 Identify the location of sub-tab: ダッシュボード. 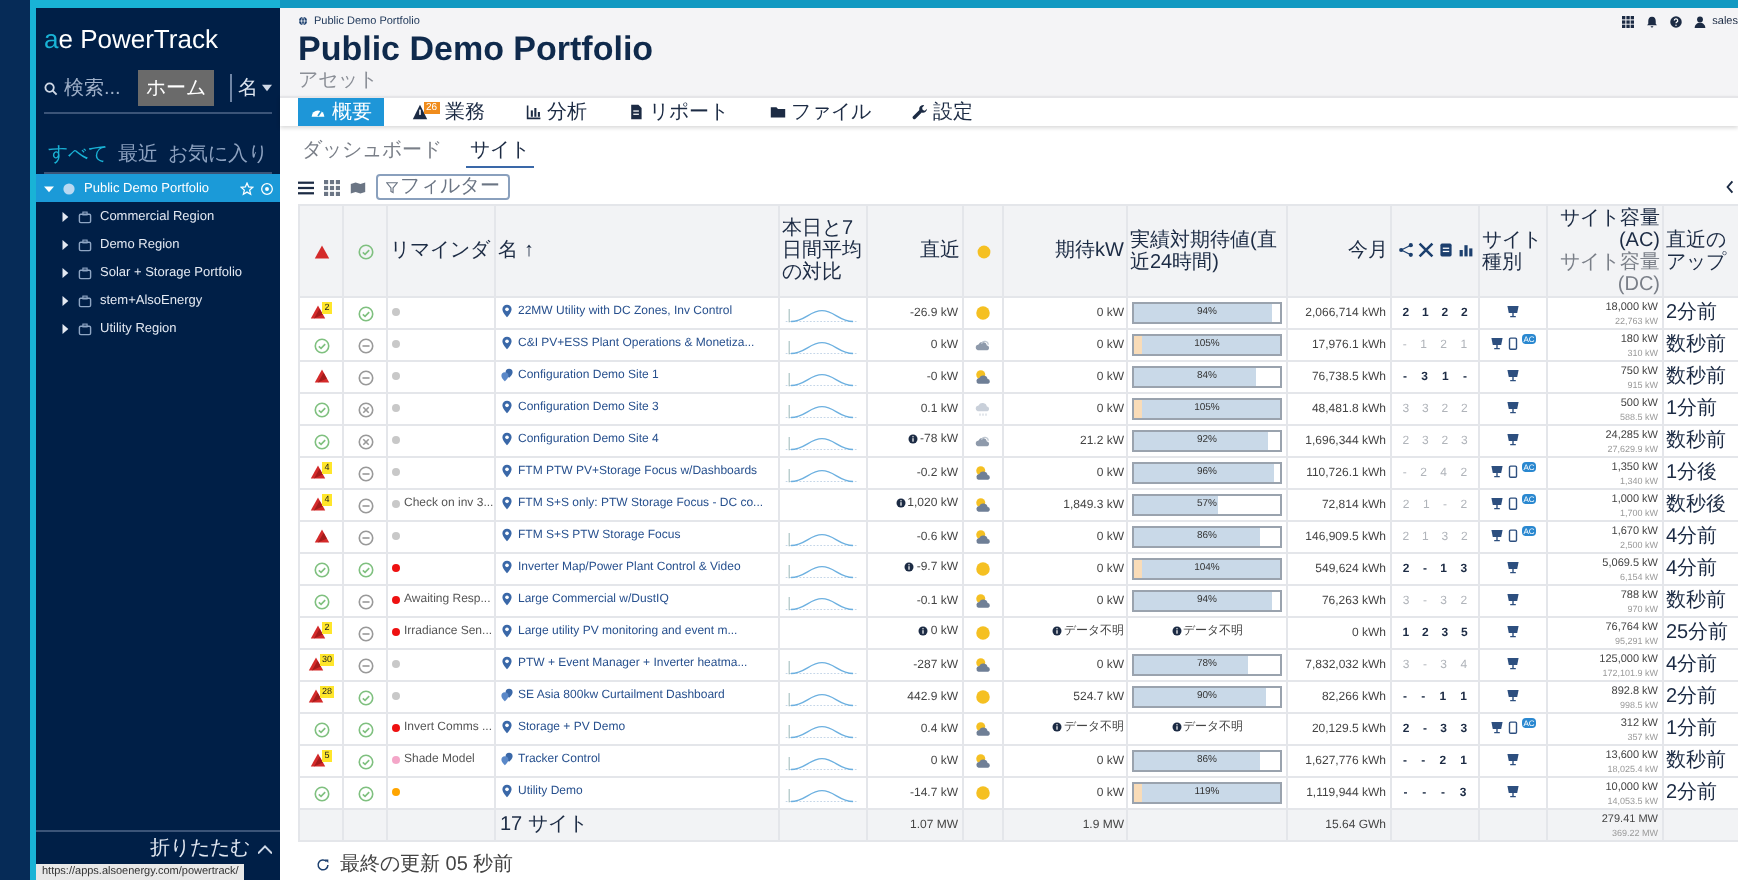
(372, 151).